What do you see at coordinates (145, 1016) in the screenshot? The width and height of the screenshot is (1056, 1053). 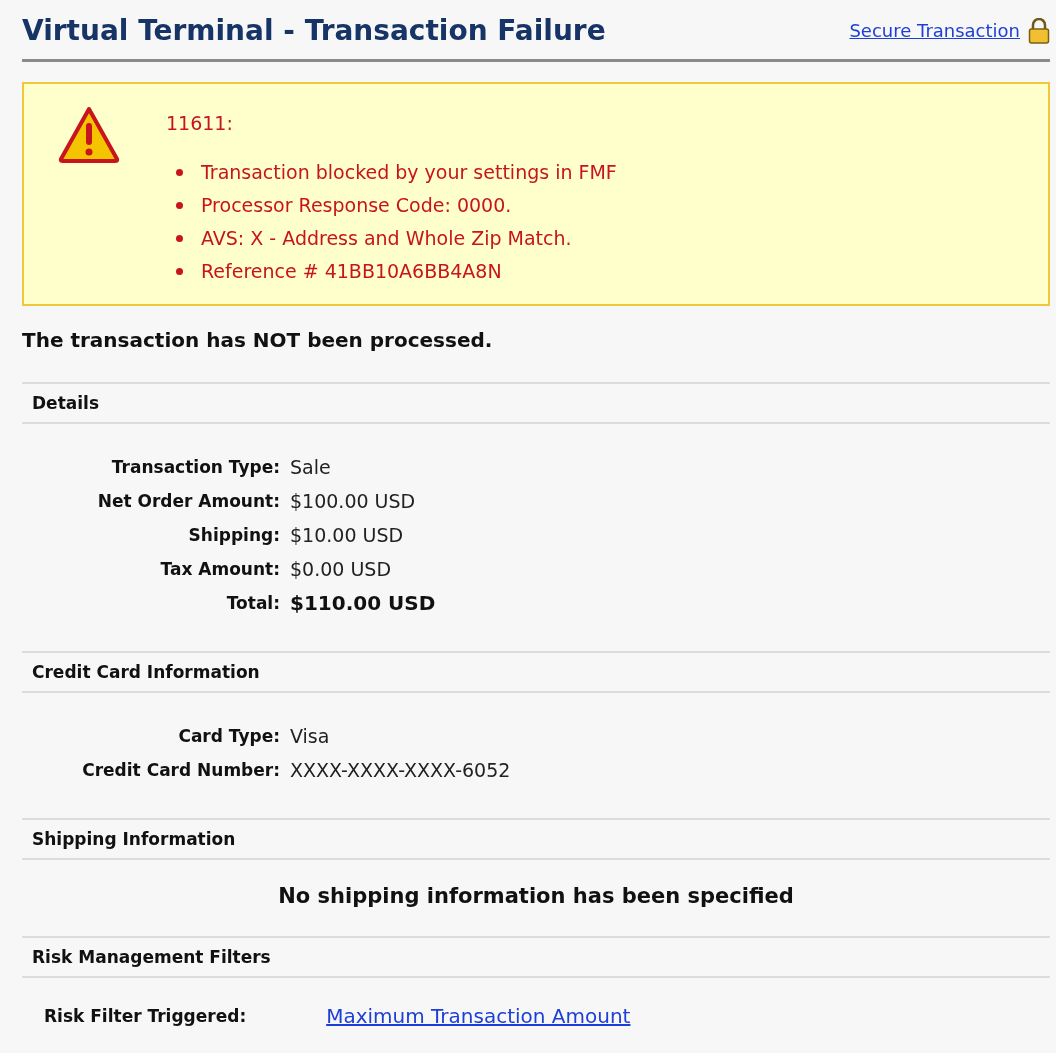 I see `field-label: Risk Filter Triggered:` at bounding box center [145, 1016].